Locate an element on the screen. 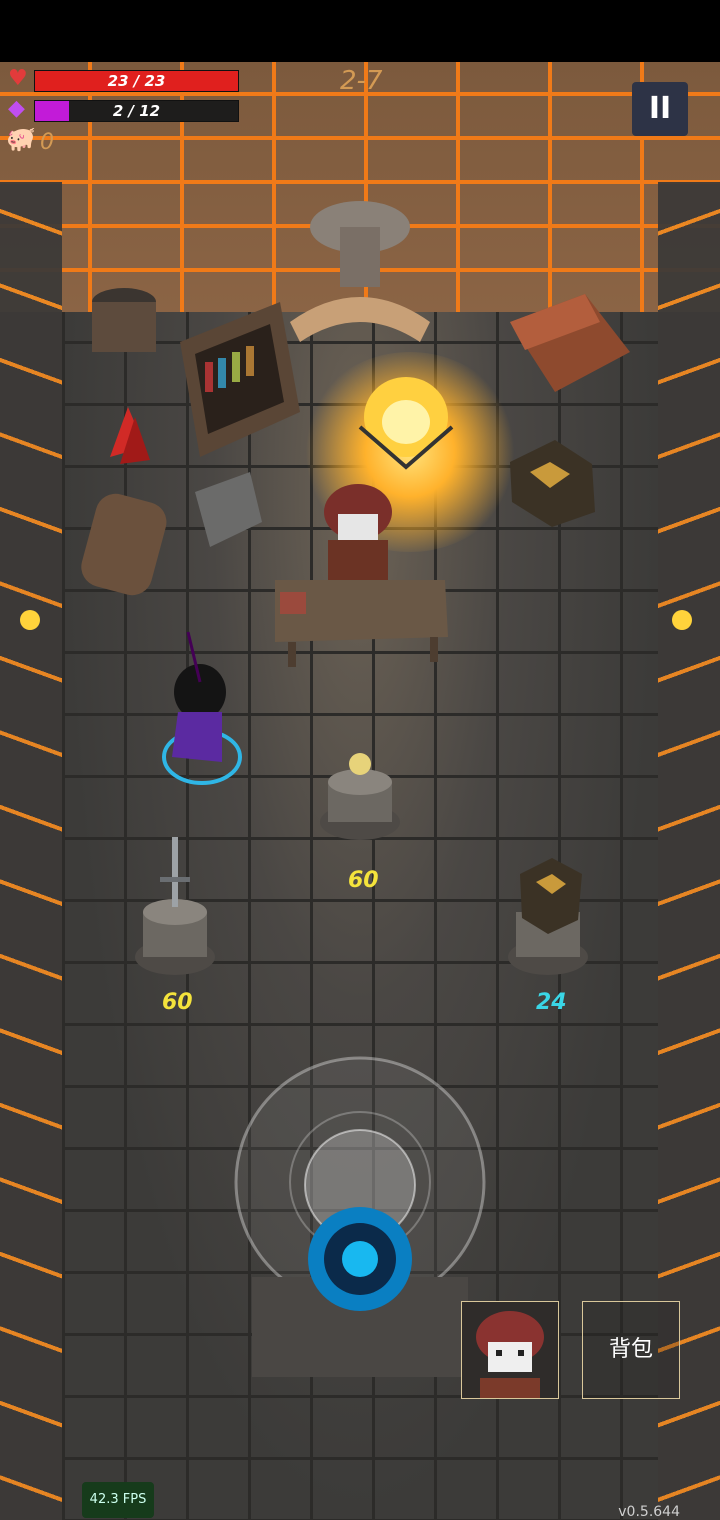 Image resolution: width=720 pixels, height=1520 pixels. merchant-portrait is located at coordinates (510, 1350).